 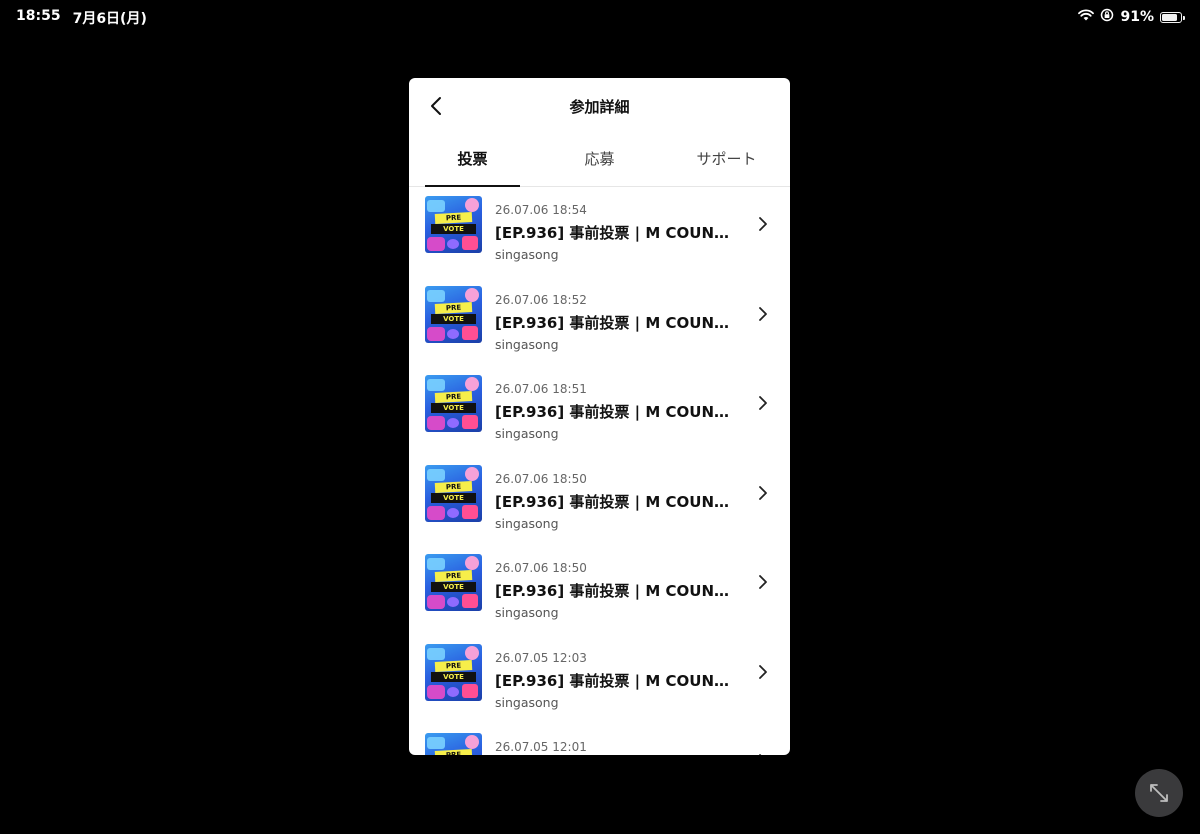 I want to click on item-date: 26.07.06 18:54, so click(x=541, y=210).